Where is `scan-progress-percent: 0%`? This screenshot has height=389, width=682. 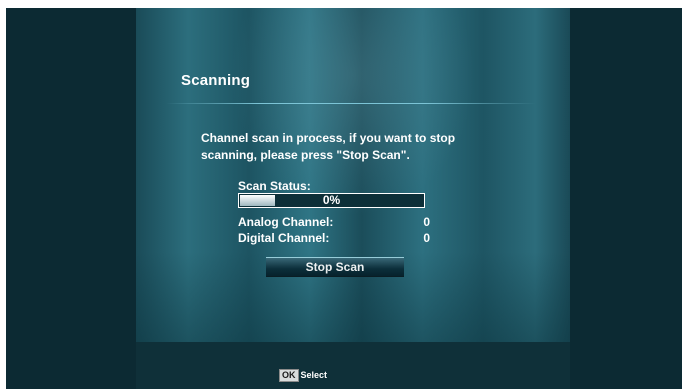 scan-progress-percent: 0% is located at coordinates (331, 200).